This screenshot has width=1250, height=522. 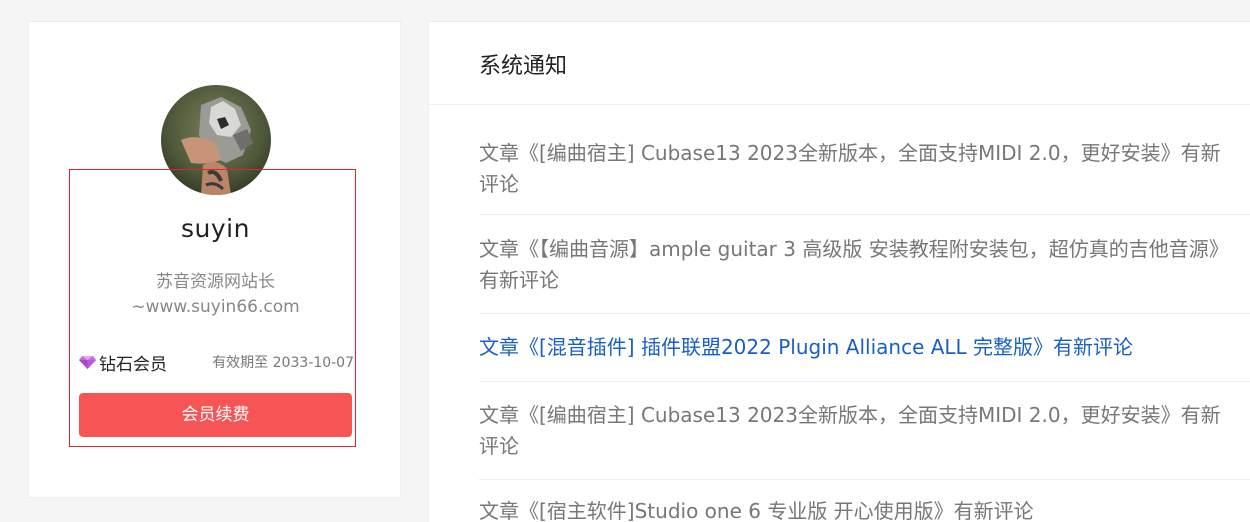 I want to click on avatar, so click(x=216, y=140).